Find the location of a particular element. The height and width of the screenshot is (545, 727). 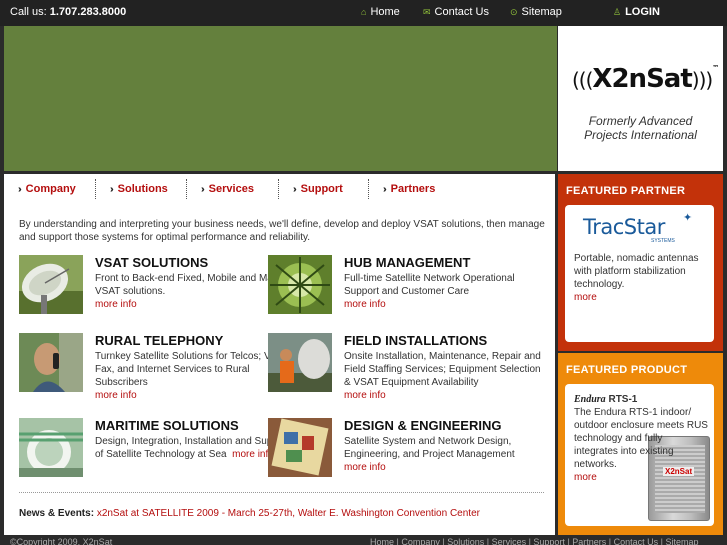

star-icon: ✦ is located at coordinates (688, 218).